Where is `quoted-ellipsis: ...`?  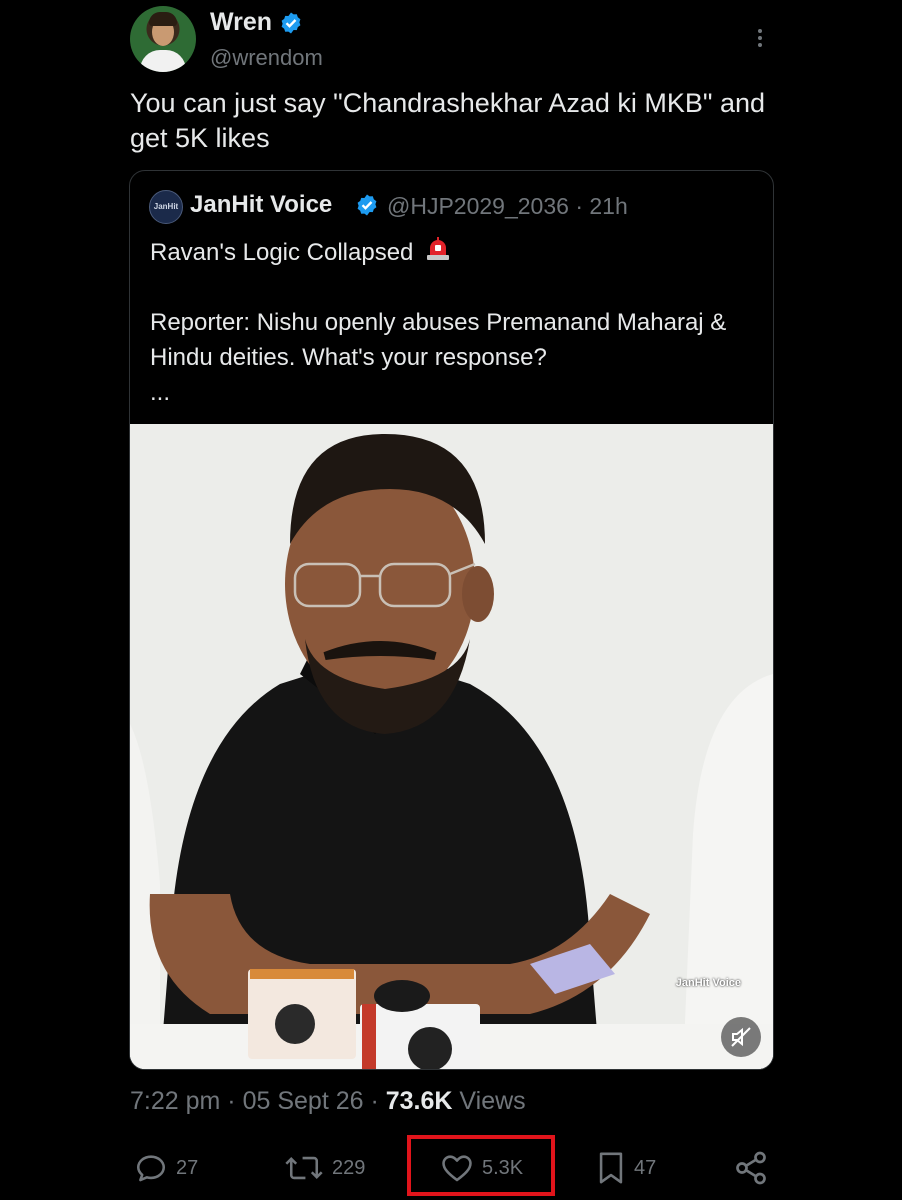 quoted-ellipsis: ... is located at coordinates (160, 392).